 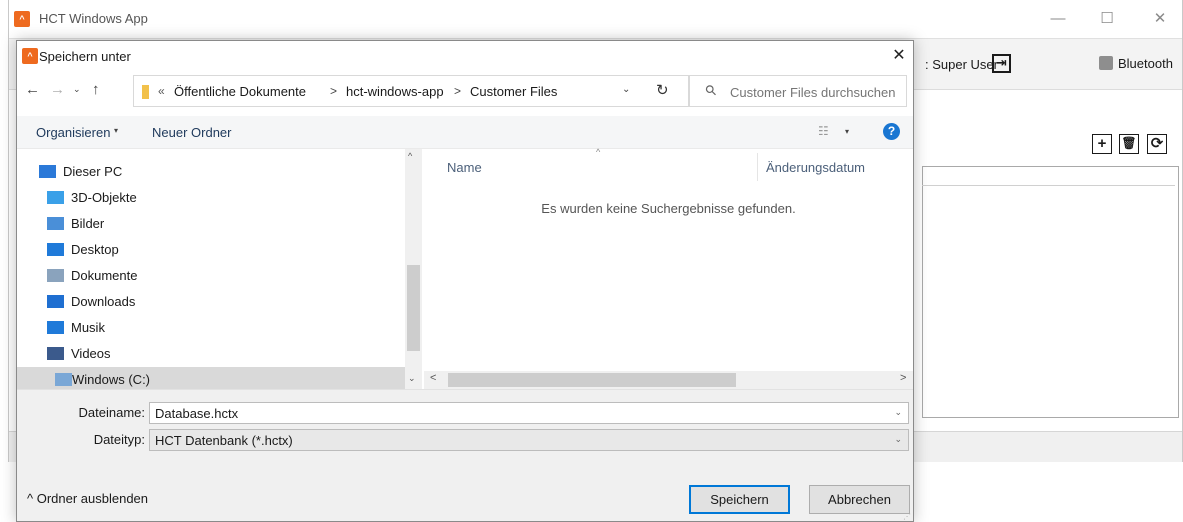 What do you see at coordinates (22, 19) in the screenshot?
I see `app-logo-icon: ^` at bounding box center [22, 19].